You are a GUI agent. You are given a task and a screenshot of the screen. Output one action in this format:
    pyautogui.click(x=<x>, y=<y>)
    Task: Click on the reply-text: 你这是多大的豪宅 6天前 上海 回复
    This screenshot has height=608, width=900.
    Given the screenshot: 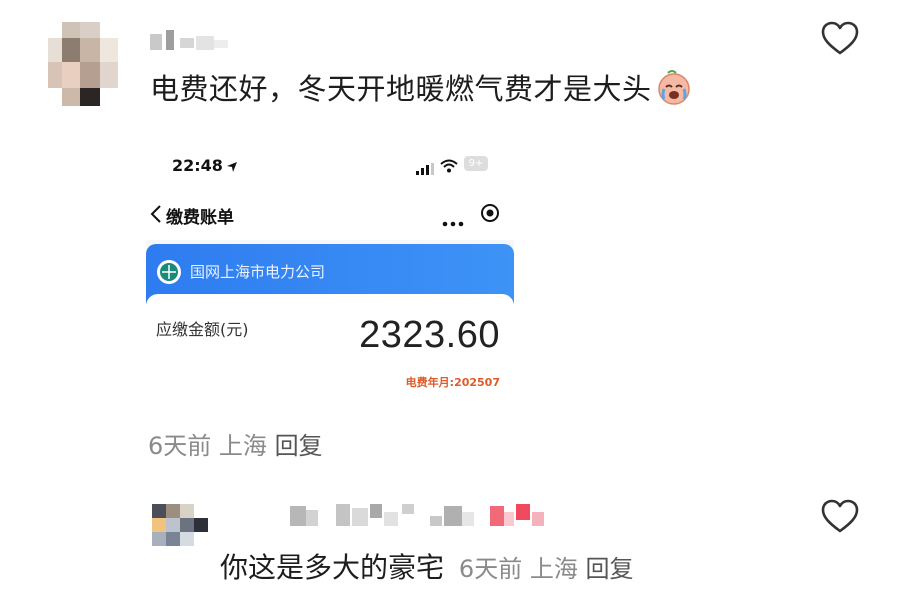 What is the action you would take?
    pyautogui.click(x=426, y=566)
    